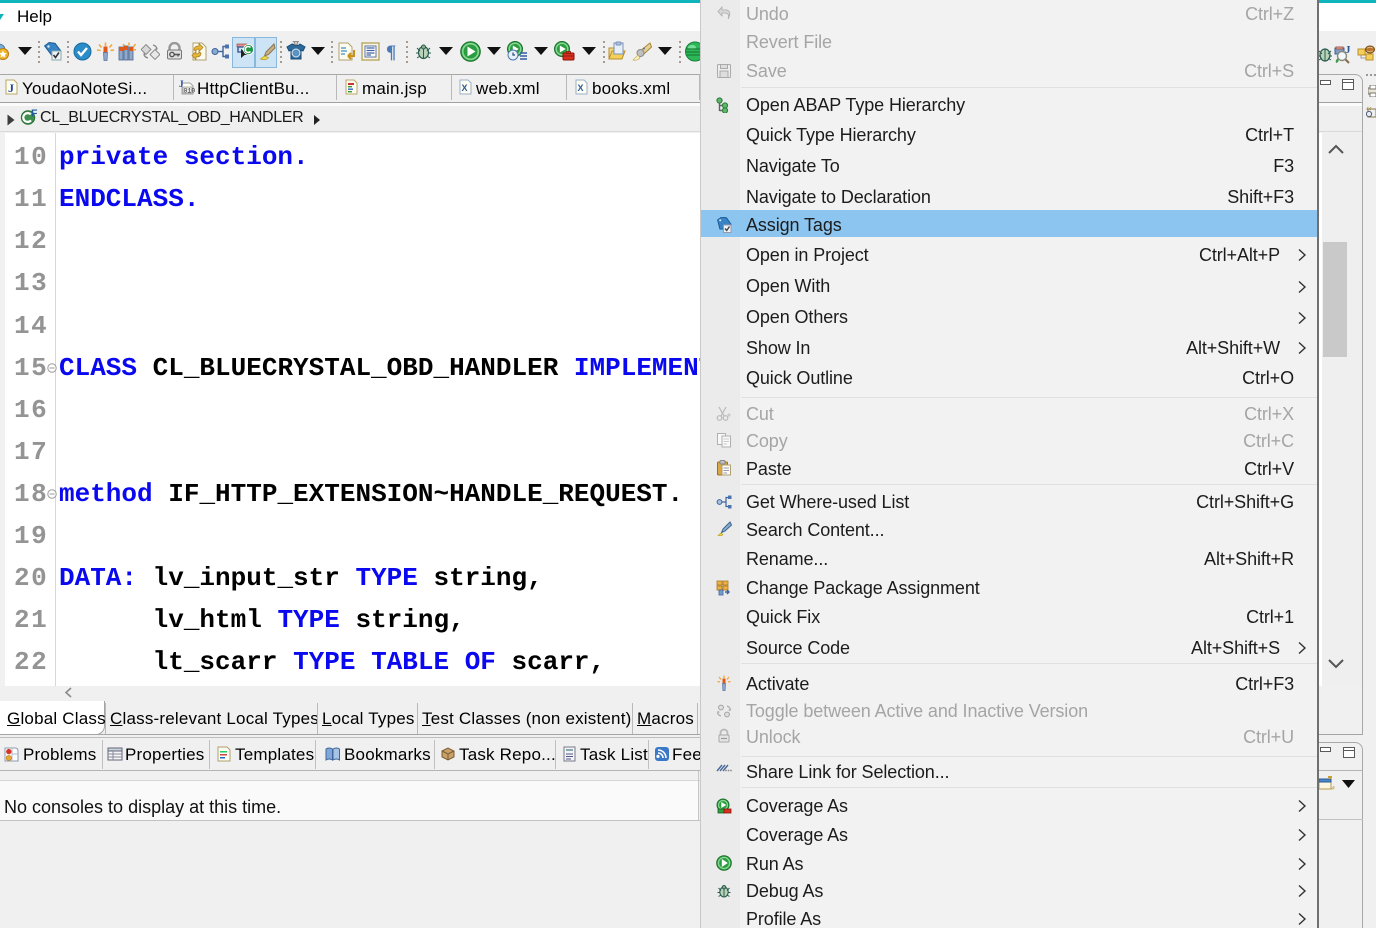  Describe the element at coordinates (34, 114) in the screenshot. I see `svg-text: F` at that location.